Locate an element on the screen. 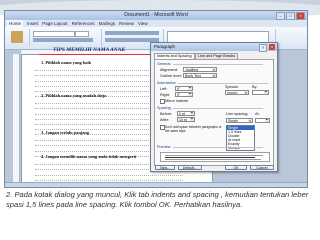 The height and width of the screenshot is (240, 320). ok-button: OK is located at coordinates (236, 167).